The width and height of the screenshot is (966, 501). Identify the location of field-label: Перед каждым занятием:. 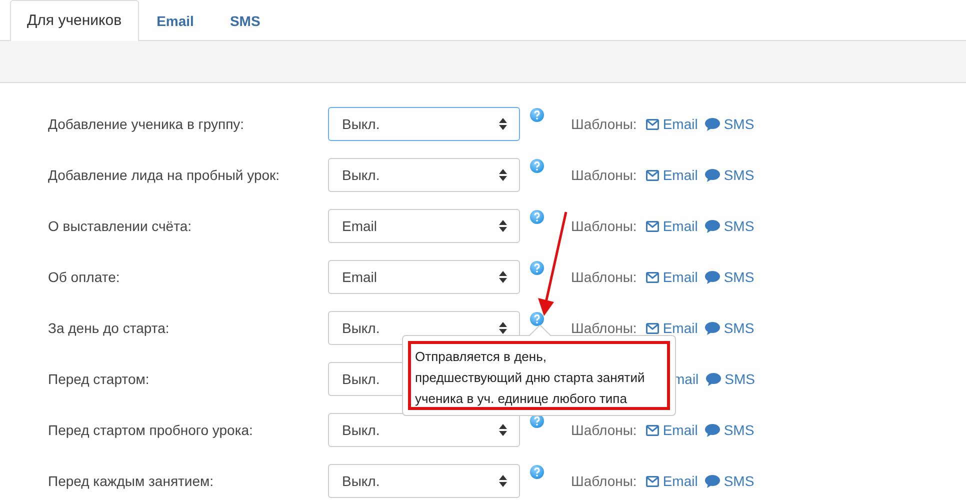
(131, 481).